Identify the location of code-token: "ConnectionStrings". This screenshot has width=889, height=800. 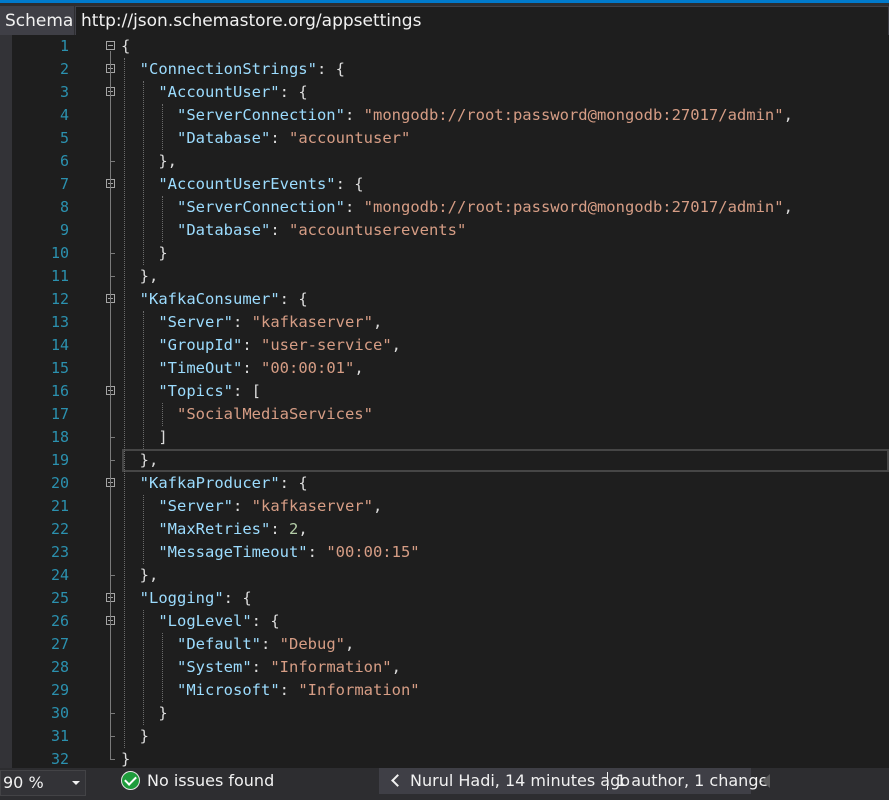
(228, 69).